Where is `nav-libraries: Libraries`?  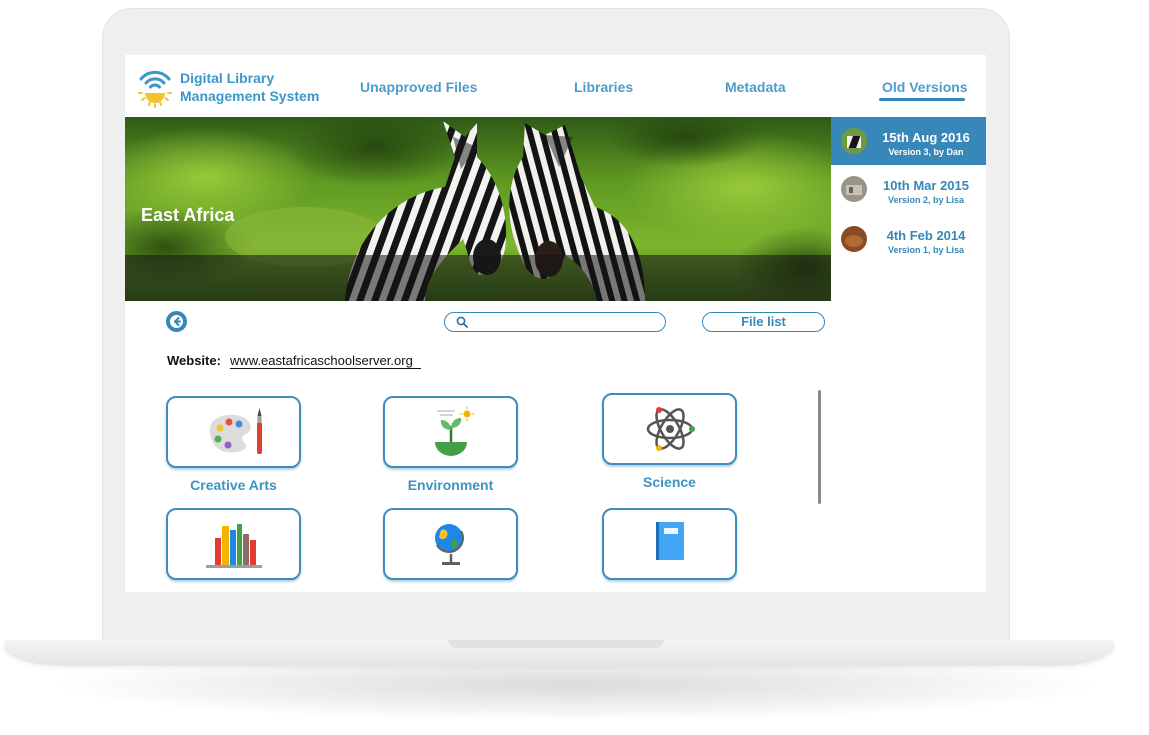 nav-libraries: Libraries is located at coordinates (603, 87).